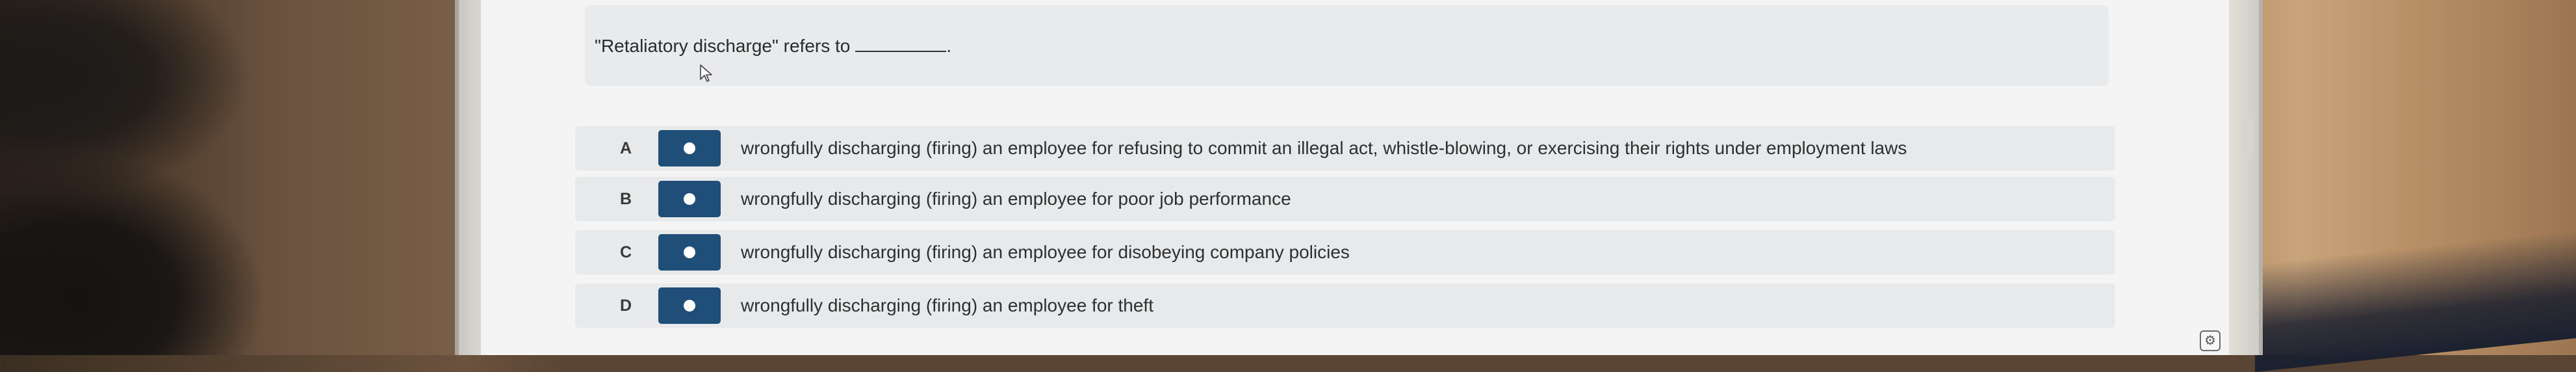 The image size is (2576, 372). What do you see at coordinates (706, 73) in the screenshot?
I see `mouse-cursor-icon` at bounding box center [706, 73].